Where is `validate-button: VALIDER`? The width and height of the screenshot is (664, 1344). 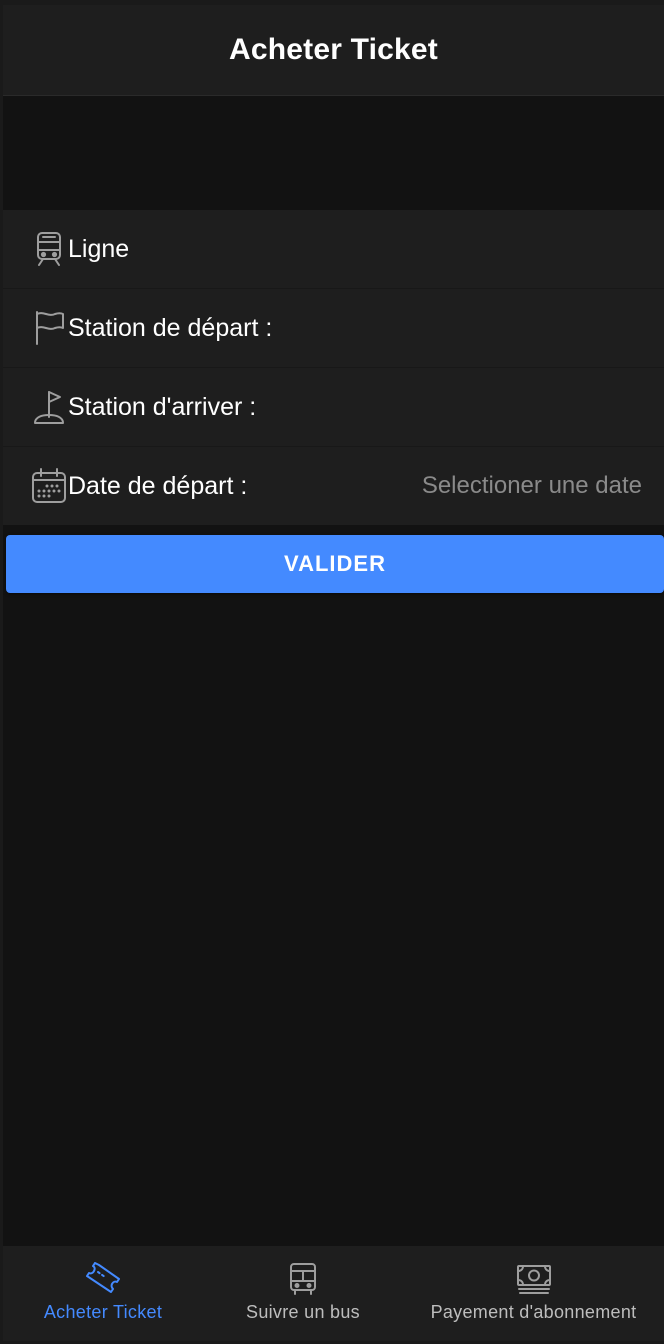
validate-button: VALIDER is located at coordinates (335, 564).